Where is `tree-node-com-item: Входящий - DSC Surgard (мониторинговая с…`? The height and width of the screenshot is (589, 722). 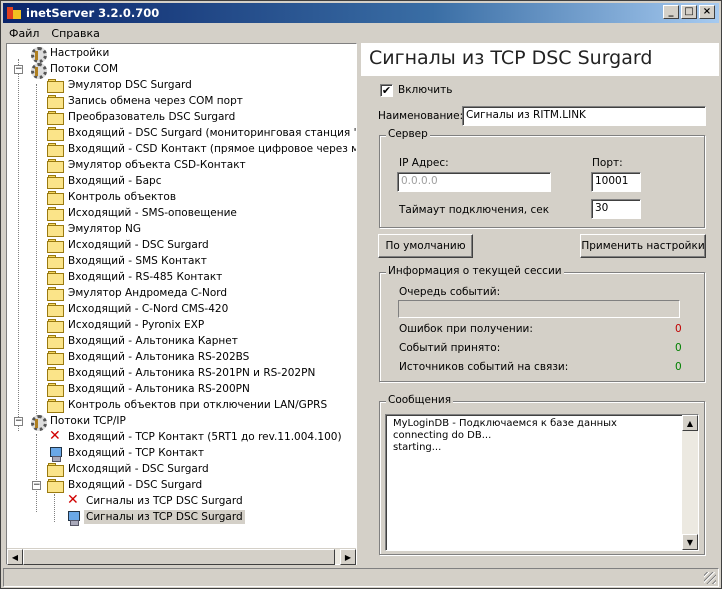
tree-node-com-item: Входящий - DSC Surgard (мониторинговая с… is located at coordinates (201, 133).